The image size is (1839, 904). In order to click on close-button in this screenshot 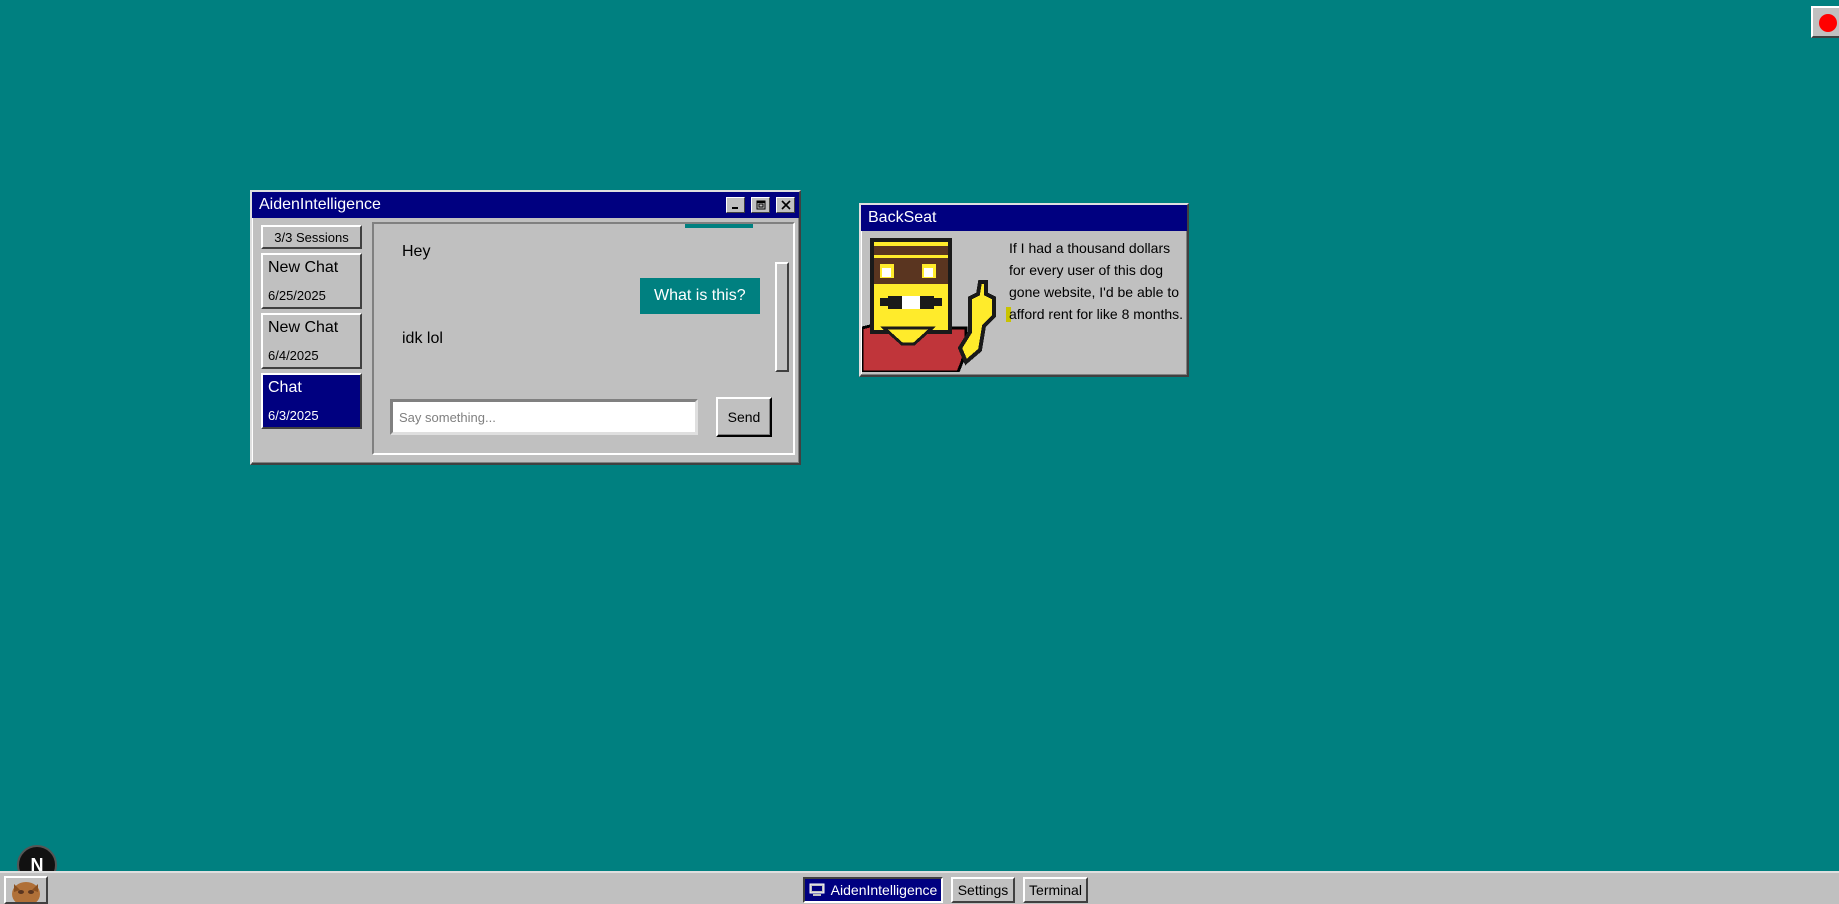, I will do `click(785, 205)`.